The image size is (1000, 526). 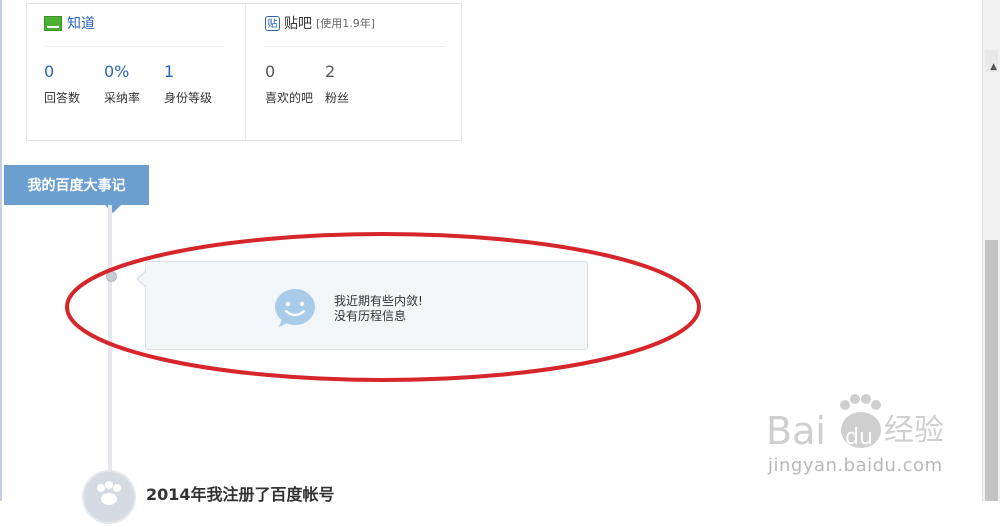 I want to click on tieba-header: 贴 贴吧 [使用1.9年], so click(x=355, y=25).